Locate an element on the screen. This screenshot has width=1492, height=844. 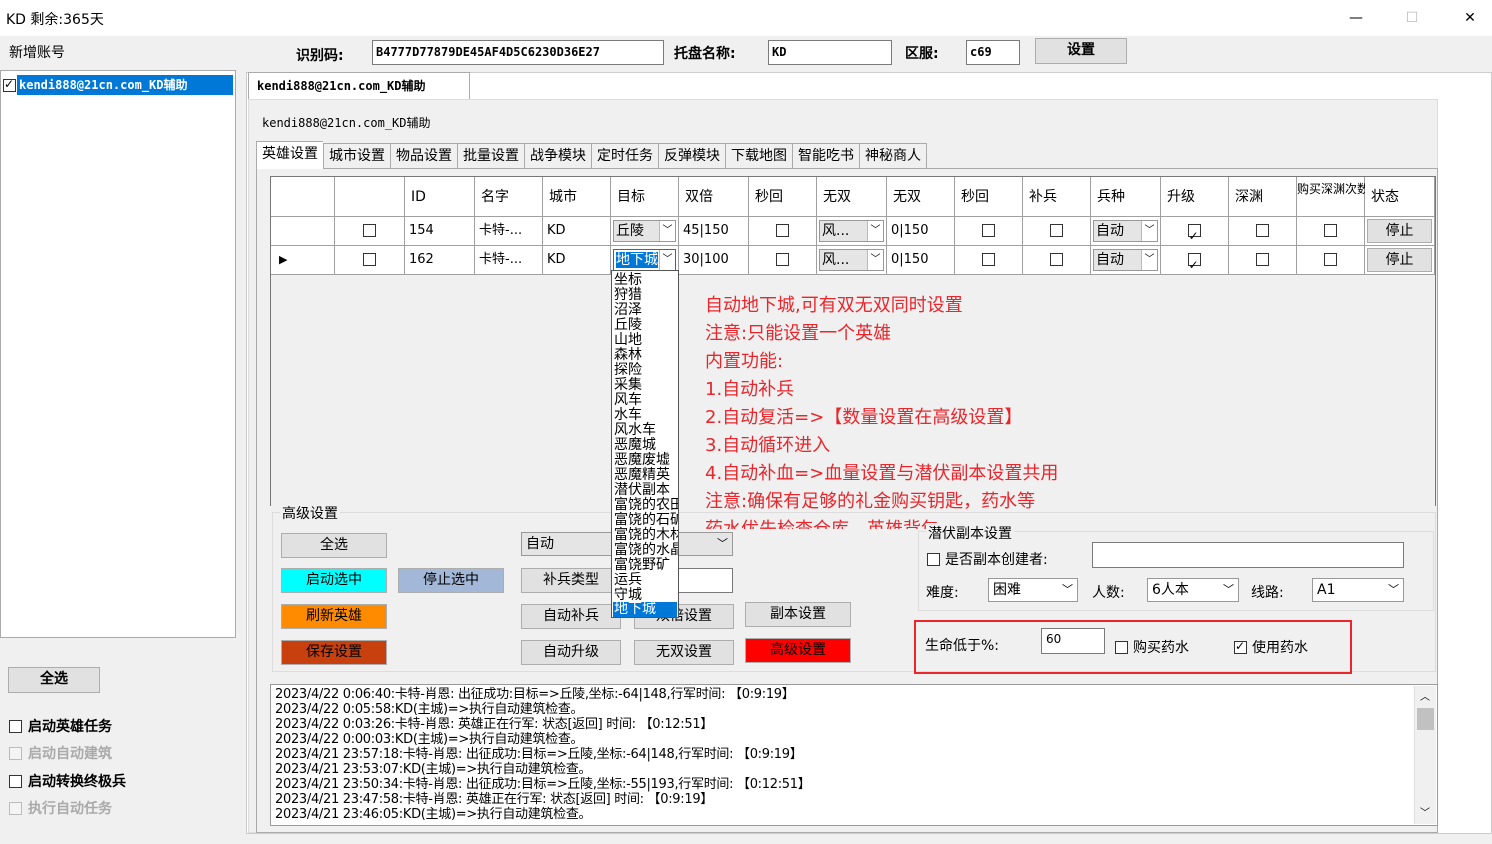
col-header-wushuang: 无双 is located at coordinates (852, 197).